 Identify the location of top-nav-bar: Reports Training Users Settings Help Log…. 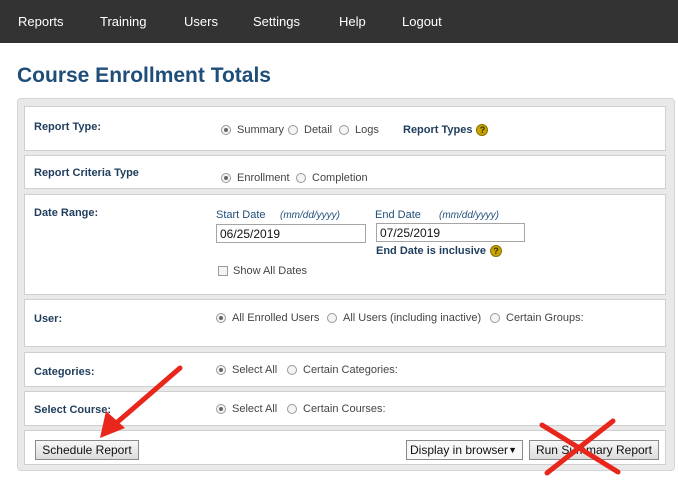
(339, 21).